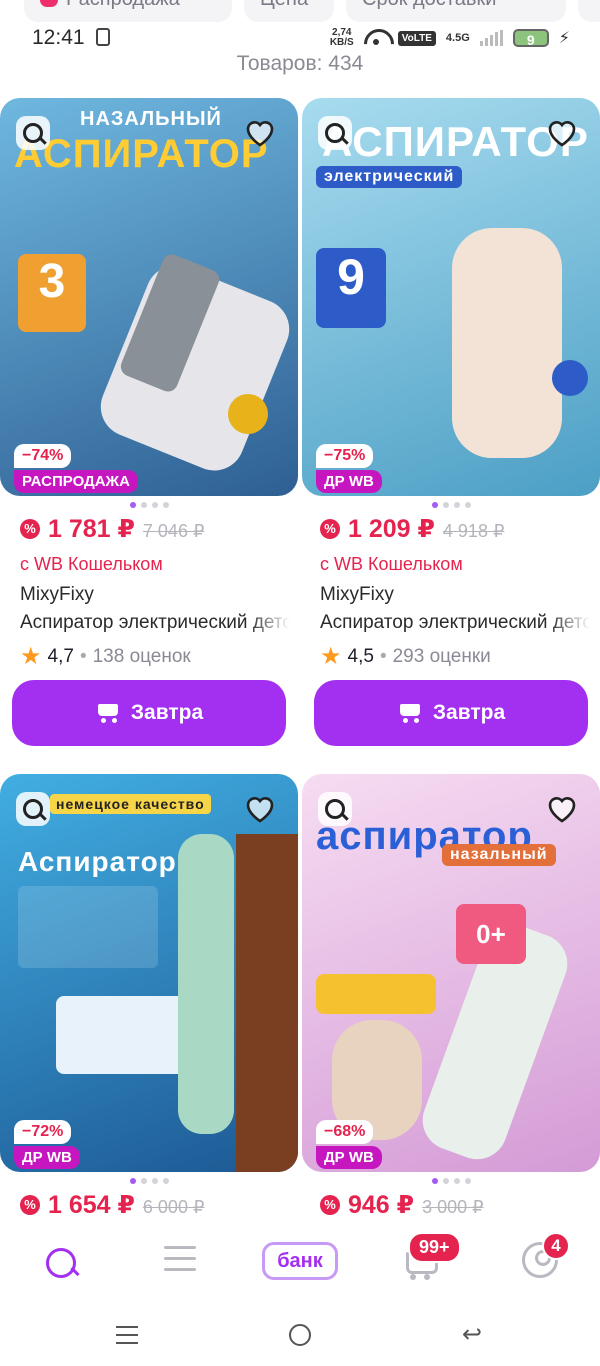  Describe the element at coordinates (289, 11) in the screenshot. I see `filter-chip-price: Цена` at that location.